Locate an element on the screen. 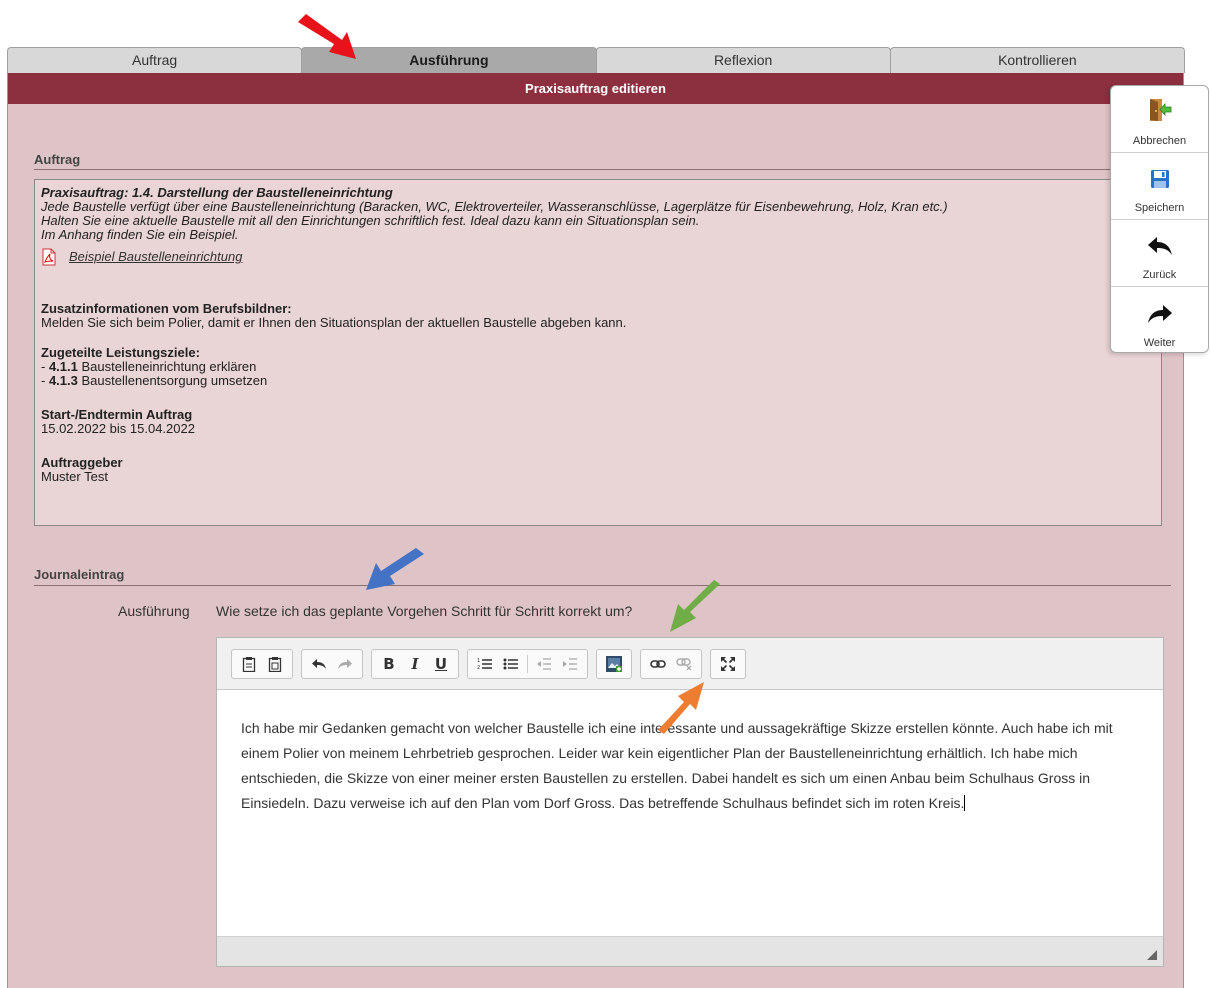 The height and width of the screenshot is (988, 1210). back-arrow-icon is located at coordinates (1160, 247).